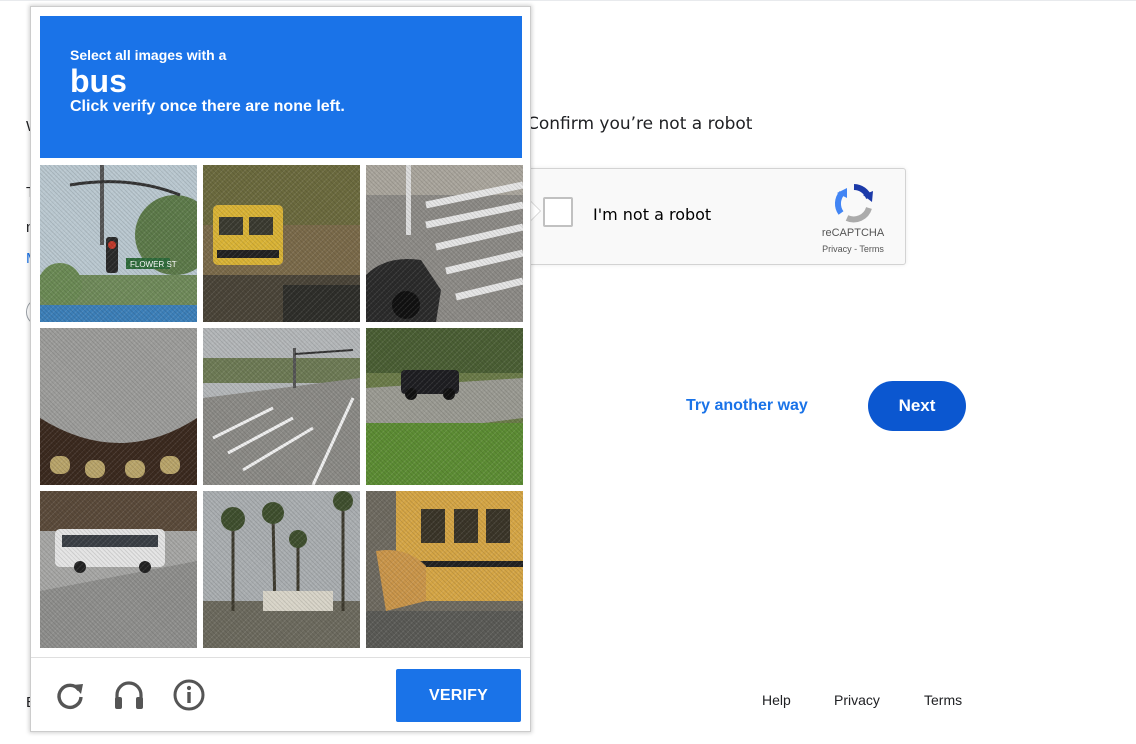 This screenshot has width=1136, height=744. What do you see at coordinates (943, 700) in the screenshot?
I see `footer-terms-link: Terms` at bounding box center [943, 700].